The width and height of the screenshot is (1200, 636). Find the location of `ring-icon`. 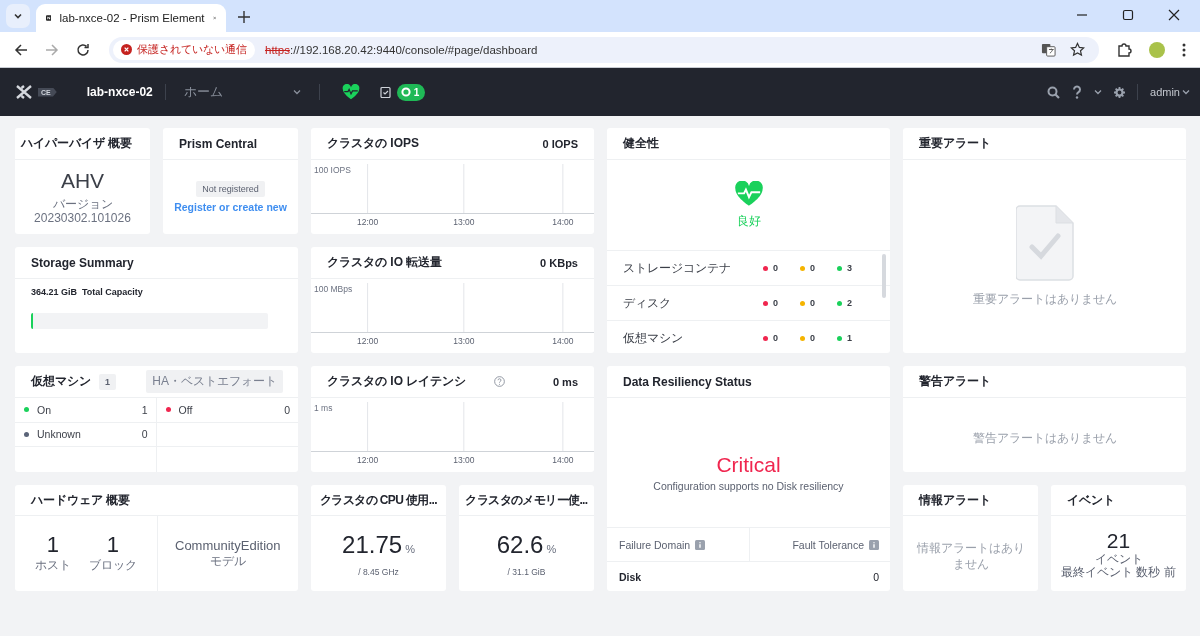

ring-icon is located at coordinates (405, 92).